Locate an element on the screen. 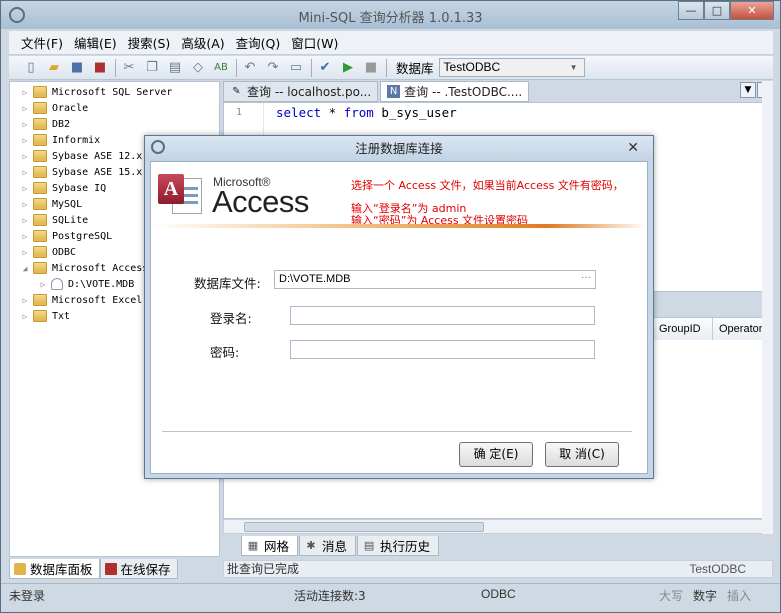  tree-item: ▷ PostgreSQL is located at coordinates (61, 236).